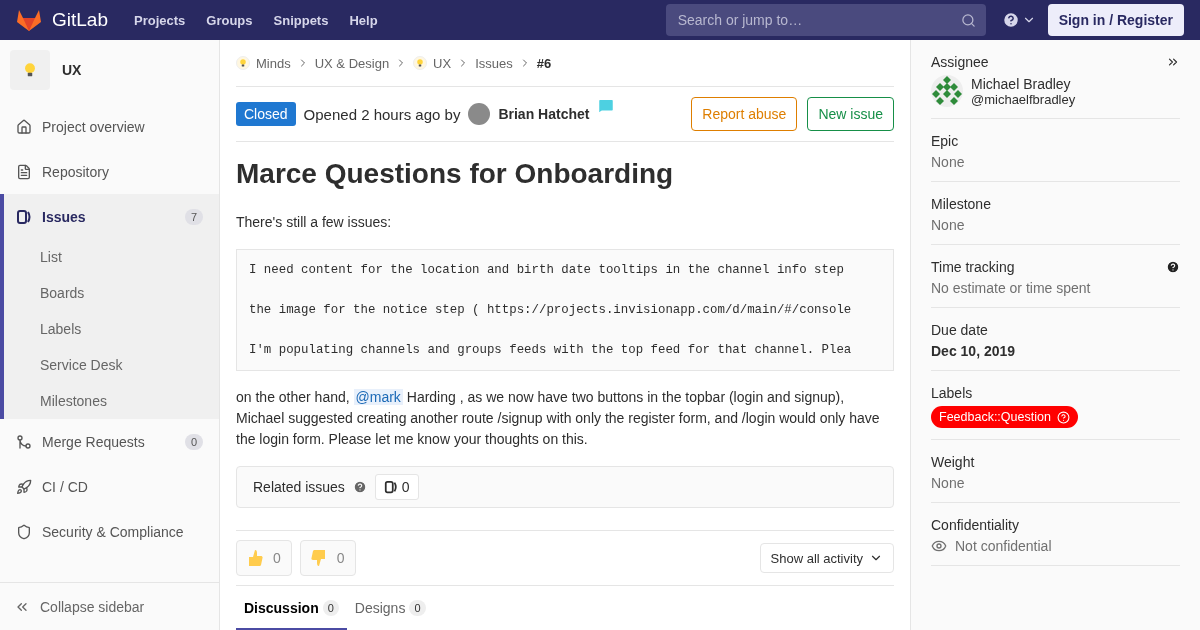 The image size is (1200, 630). Describe the element at coordinates (111, 401) in the screenshot. I see `sidebar-subitem: Milestones` at that location.